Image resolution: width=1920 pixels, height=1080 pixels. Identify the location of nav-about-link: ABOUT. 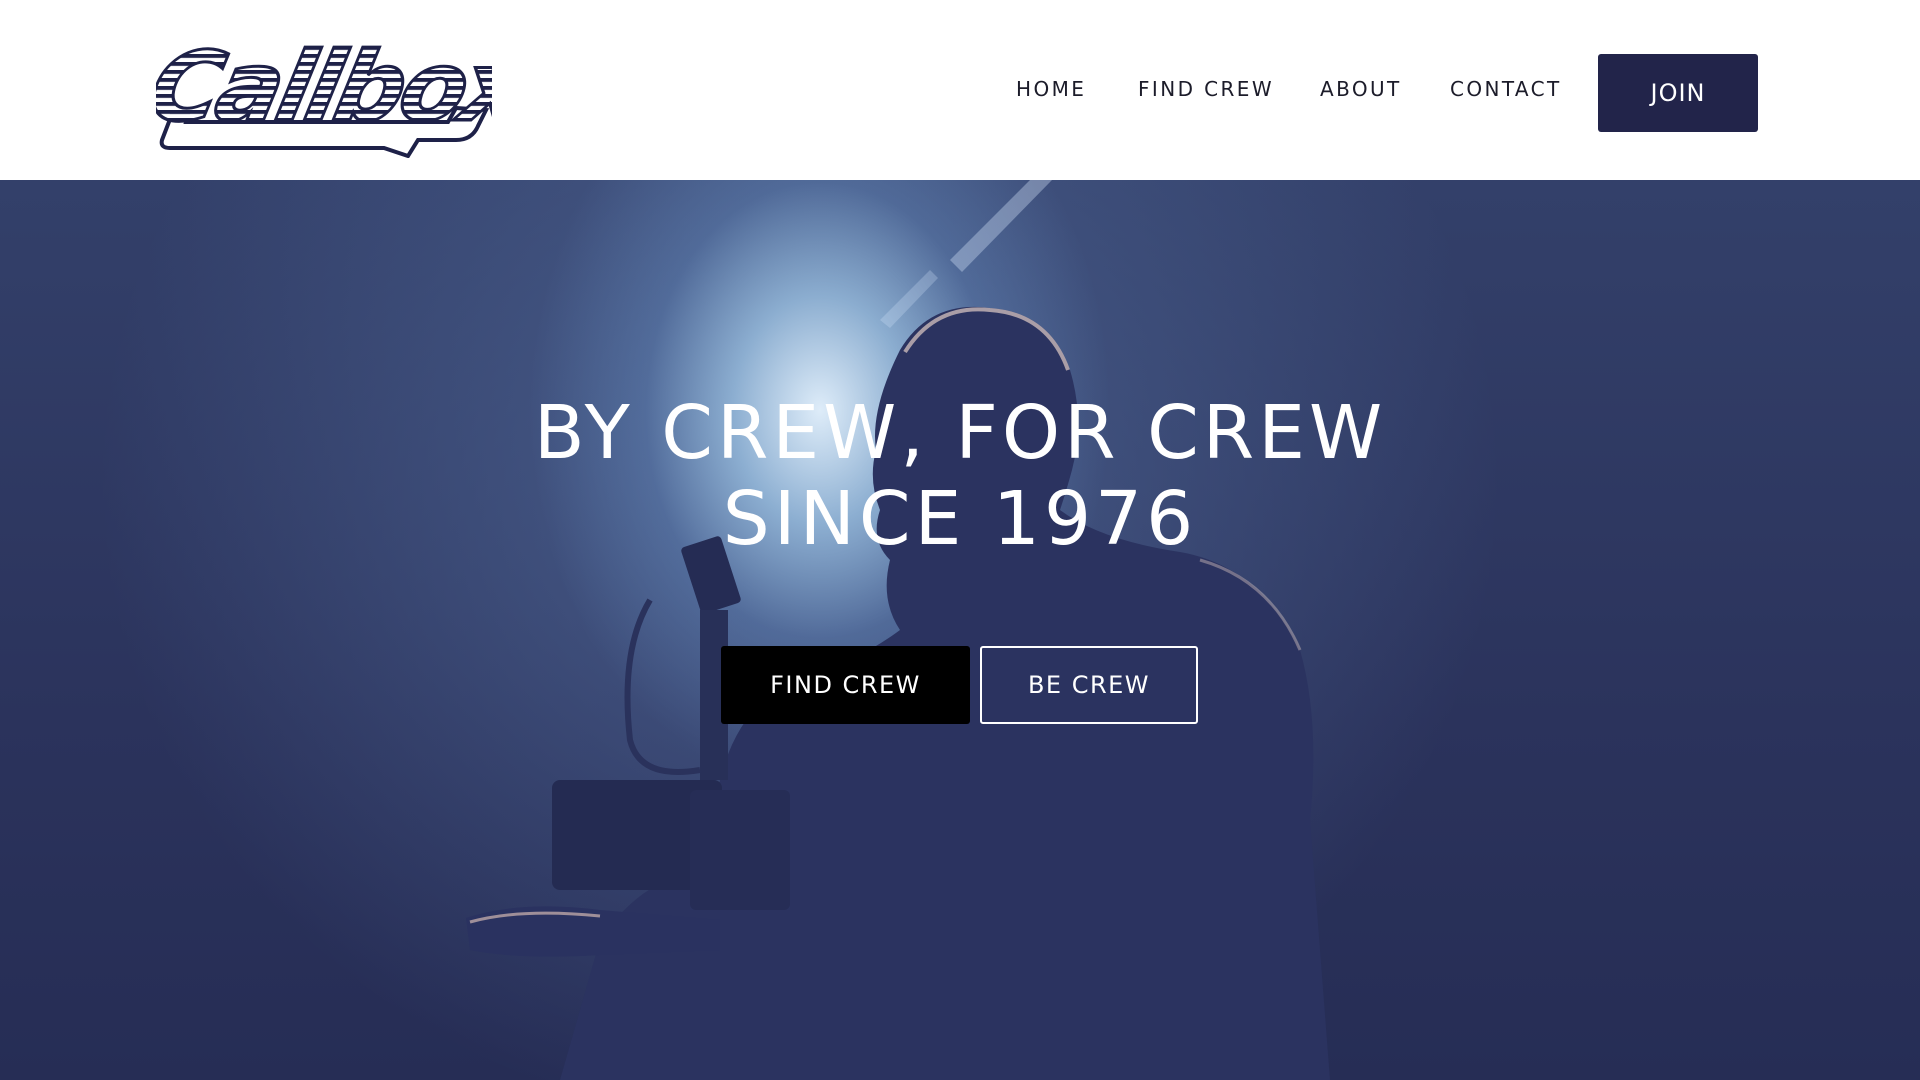
(1361, 89).